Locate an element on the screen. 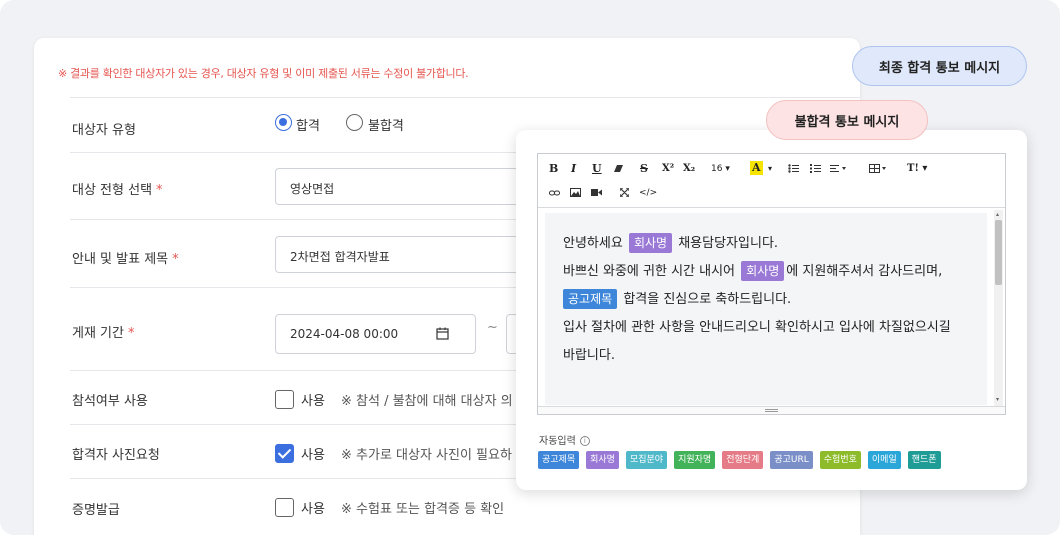 The image size is (1060, 535). font-color-button: A is located at coordinates (756, 168).